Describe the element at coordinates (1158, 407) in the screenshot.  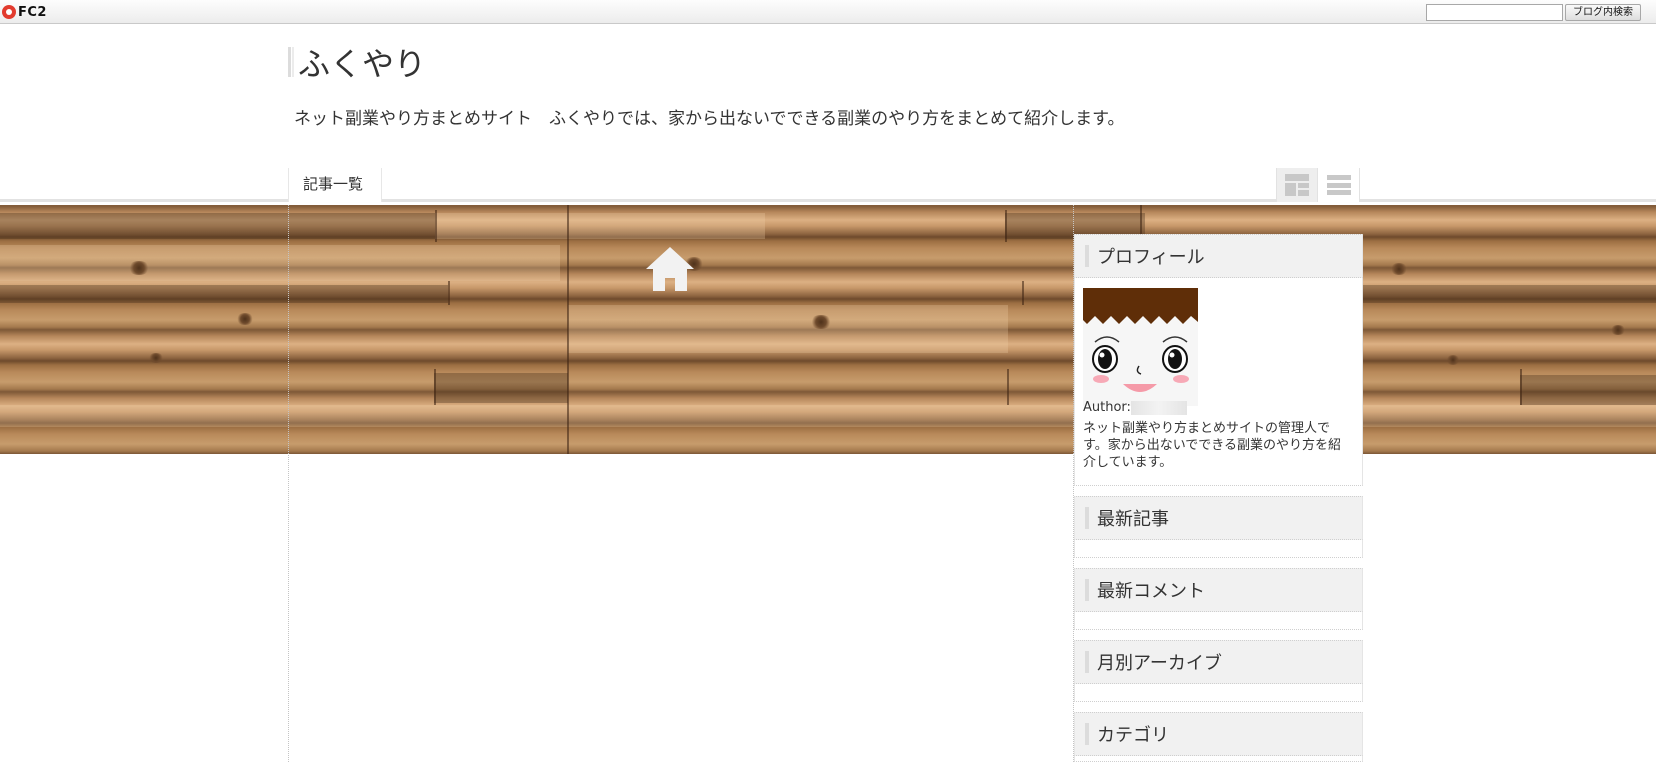
I see `author-name-redacted` at that location.